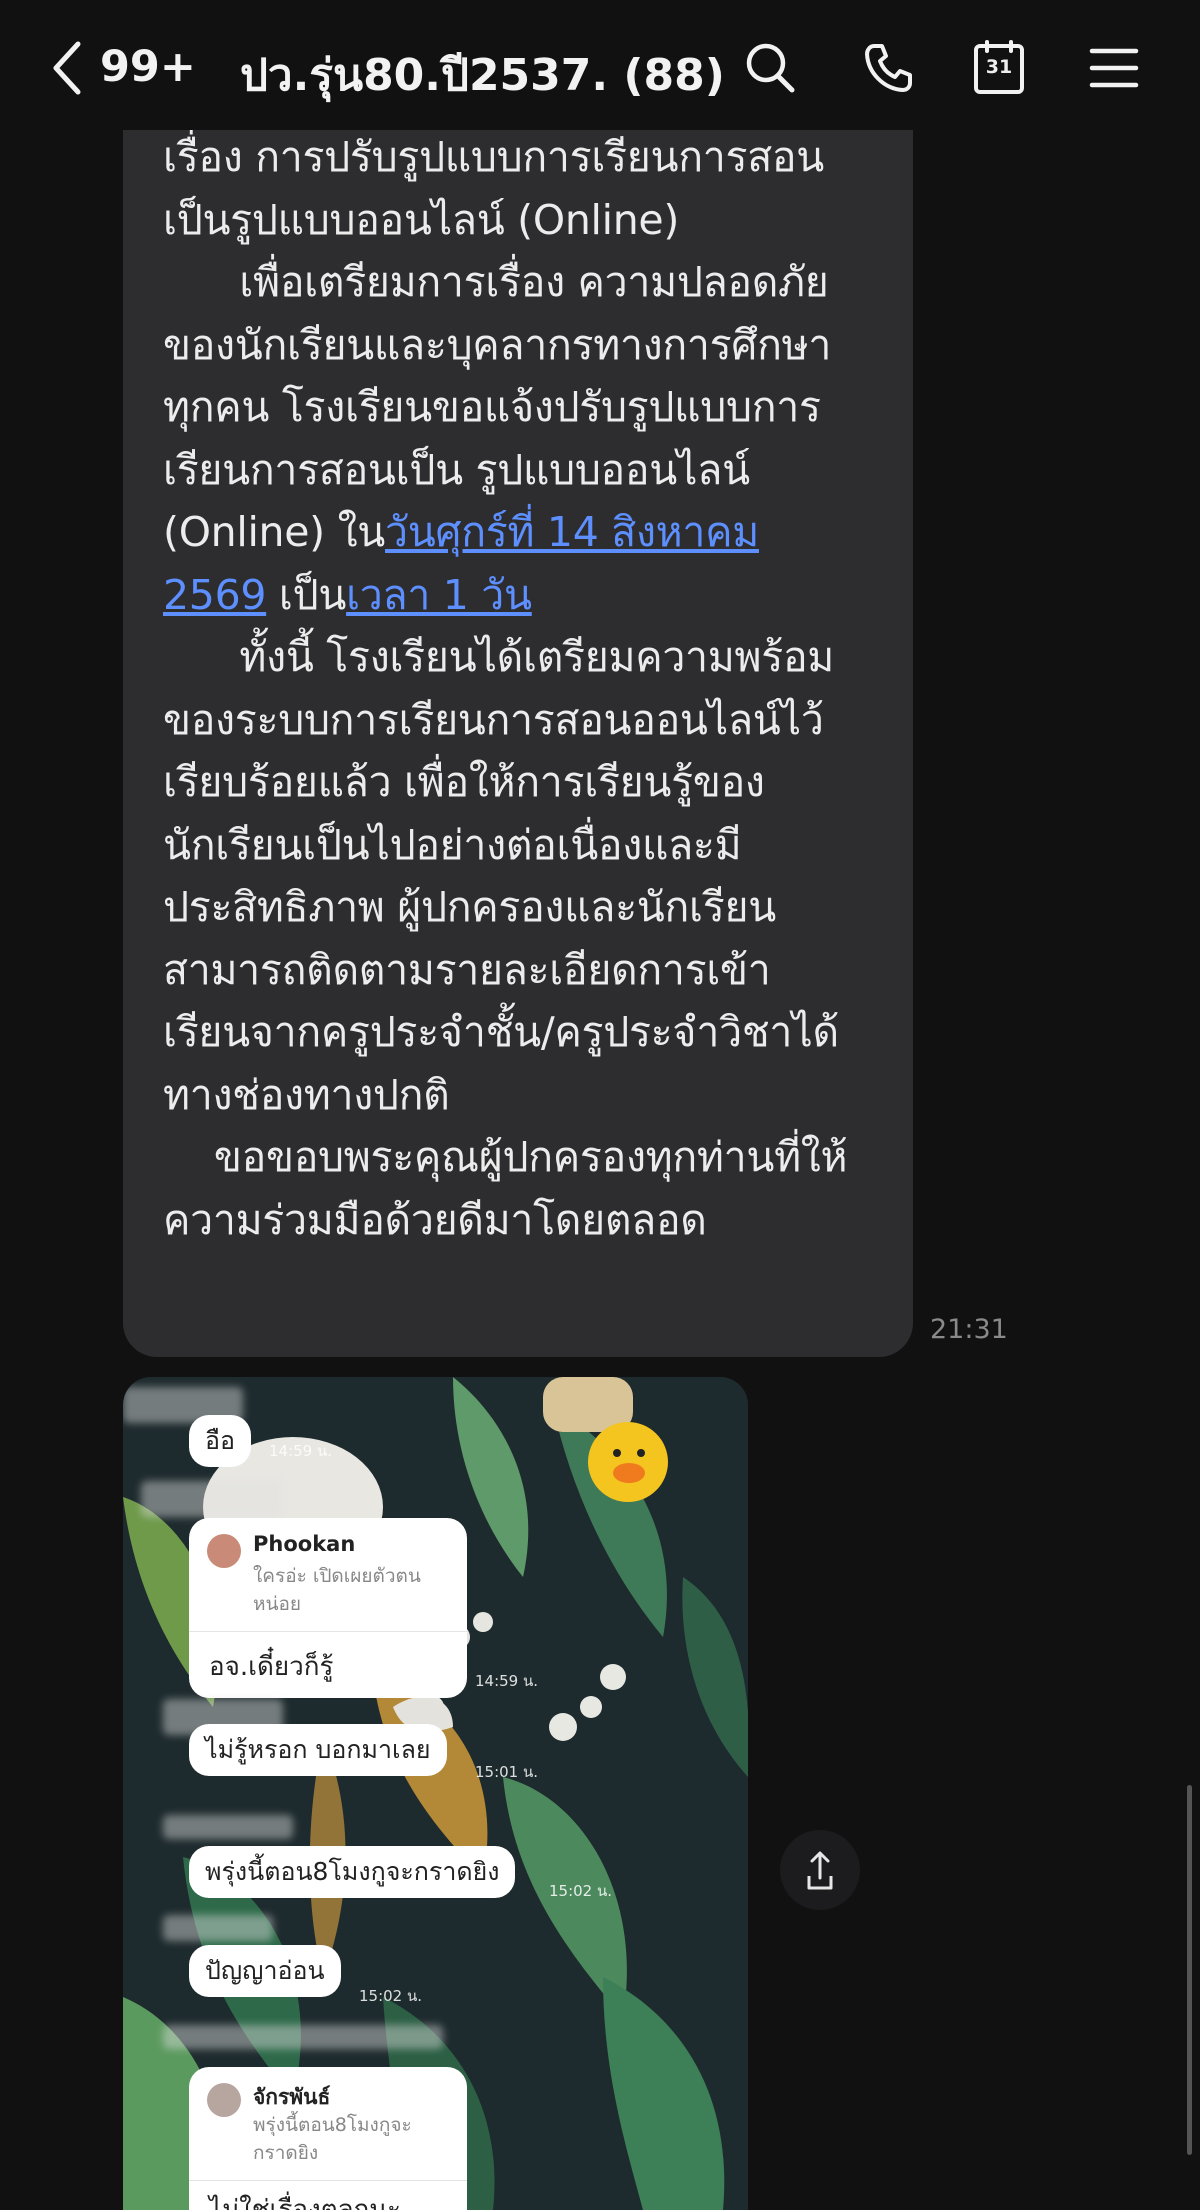 Image resolution: width=1200 pixels, height=2210 pixels. What do you see at coordinates (68, 68) in the screenshot?
I see `chevron-left-icon` at bounding box center [68, 68].